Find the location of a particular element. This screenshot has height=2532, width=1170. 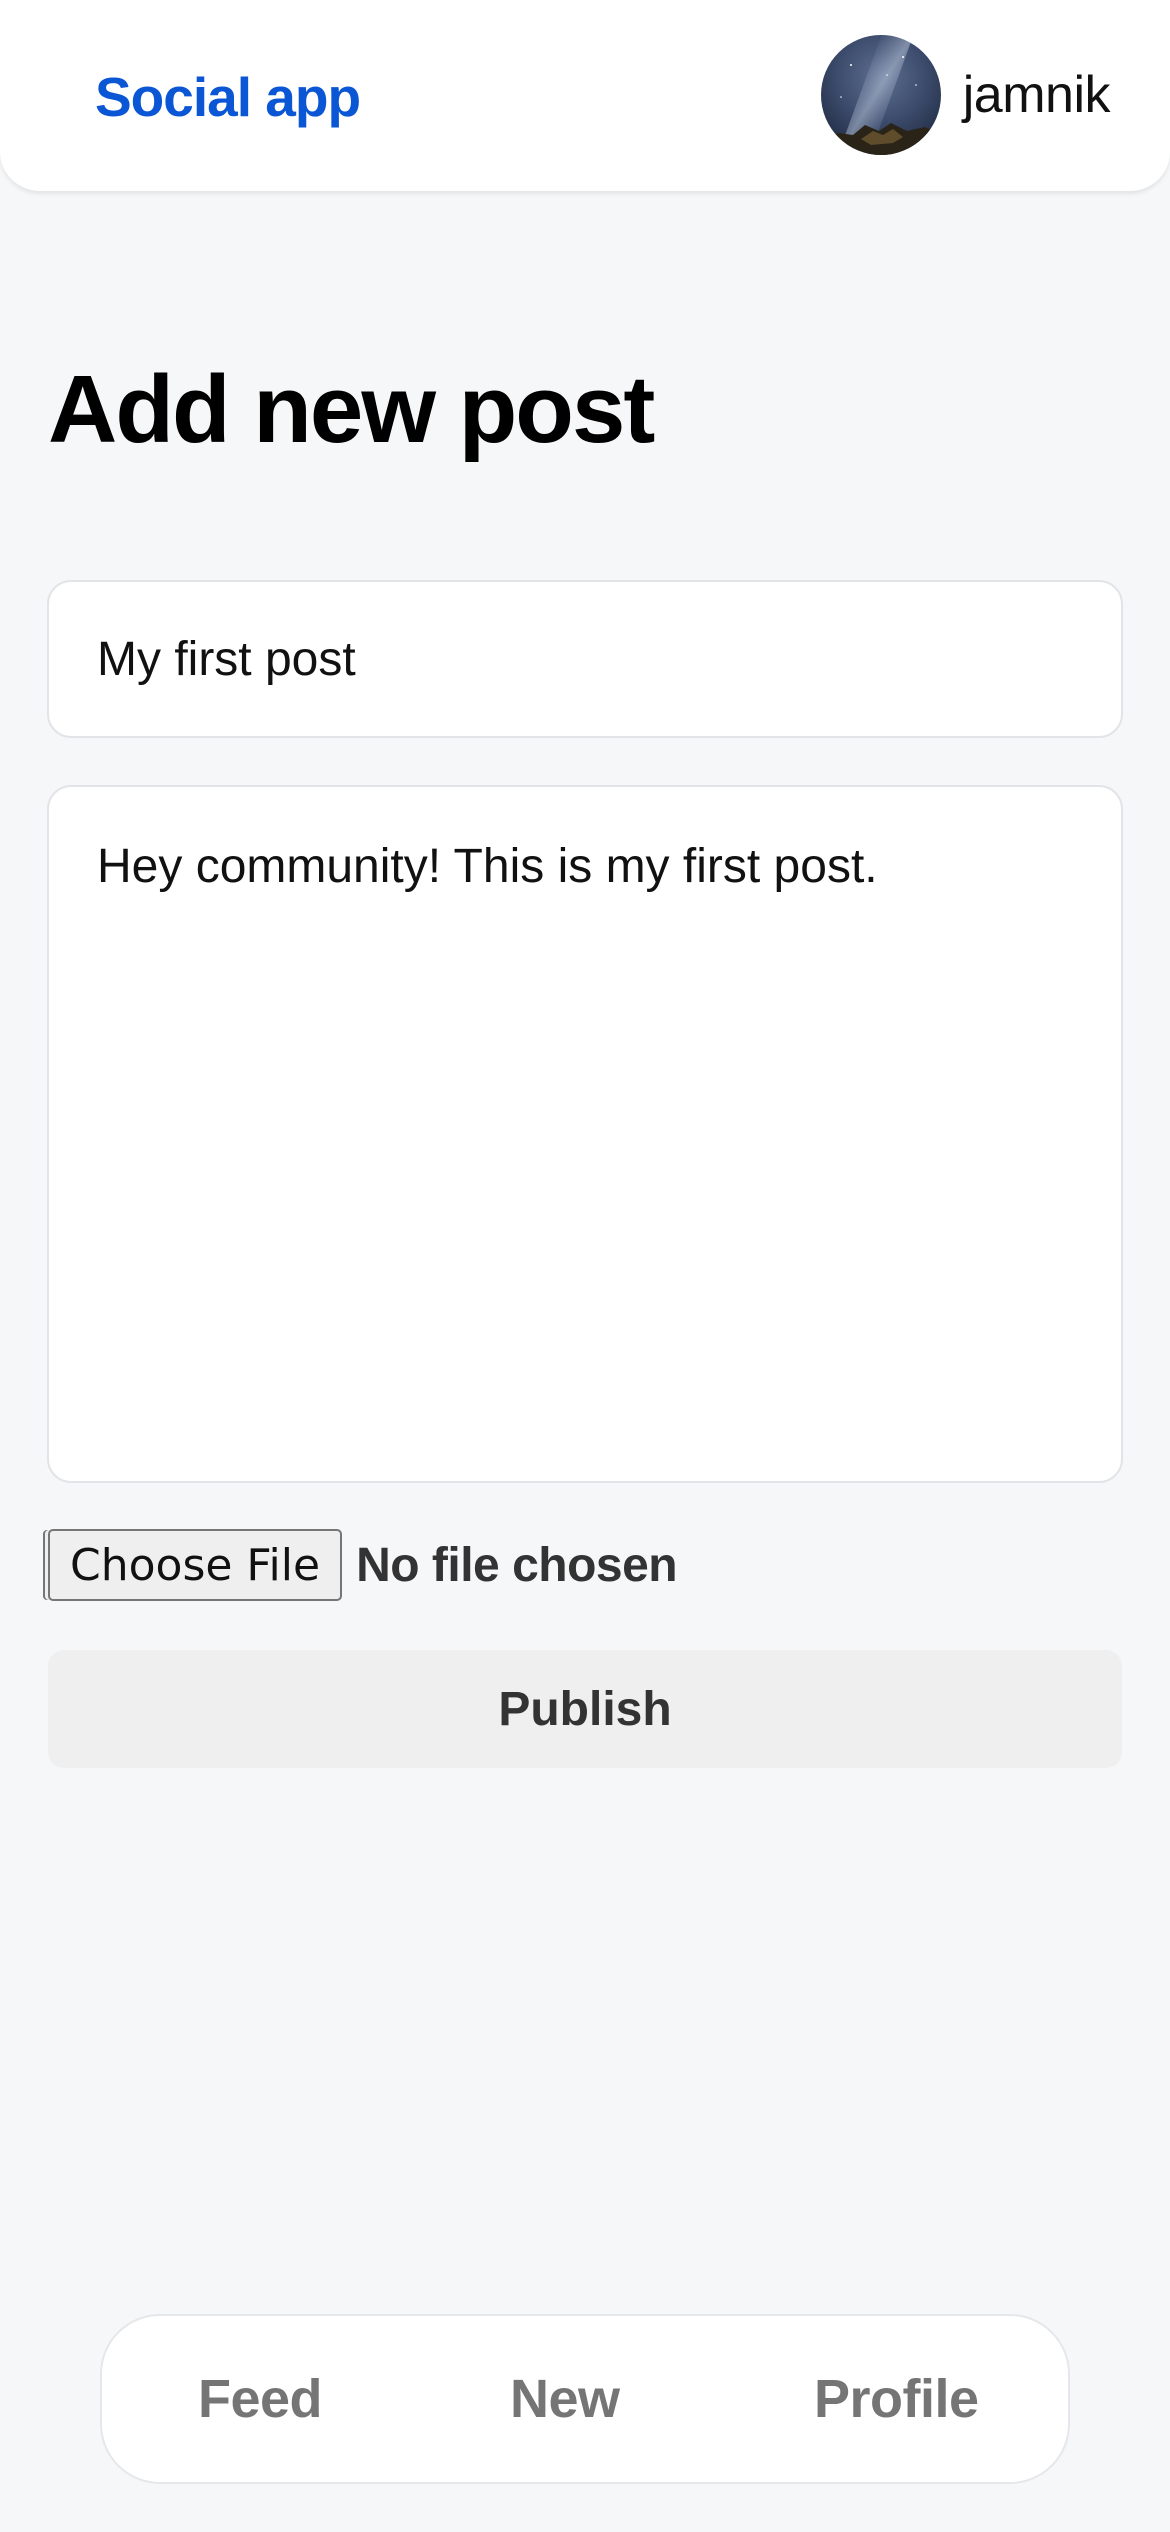

file-picker: Choose File No file chosen is located at coordinates (363, 1565).